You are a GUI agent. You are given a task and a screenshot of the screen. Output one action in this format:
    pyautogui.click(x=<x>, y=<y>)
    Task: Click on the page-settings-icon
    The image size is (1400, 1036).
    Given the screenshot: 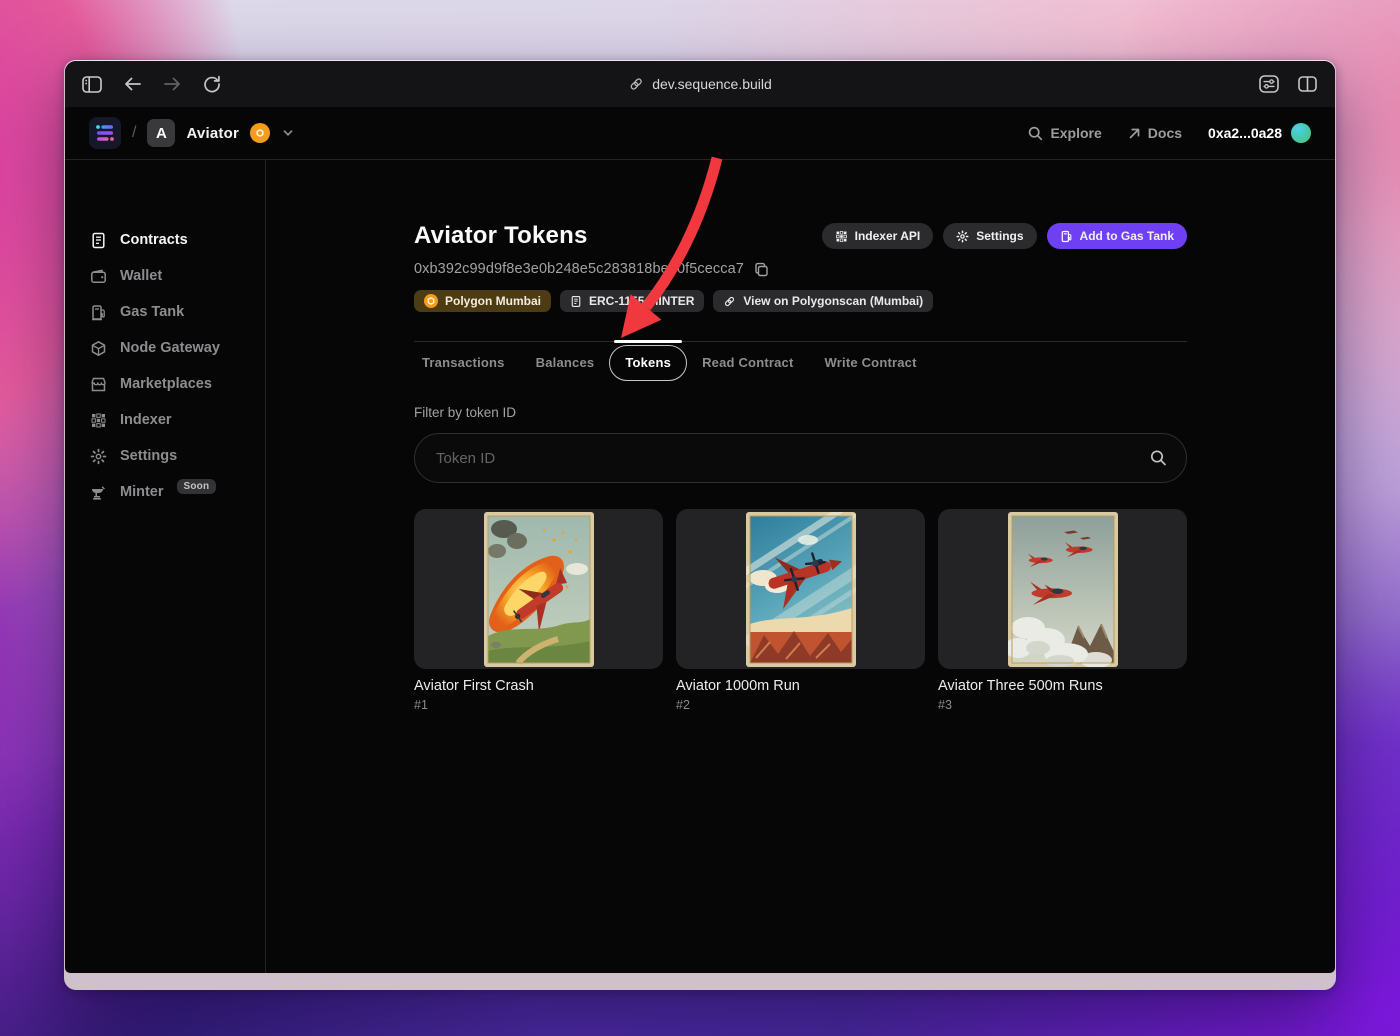 What is the action you would take?
    pyautogui.click(x=1269, y=84)
    